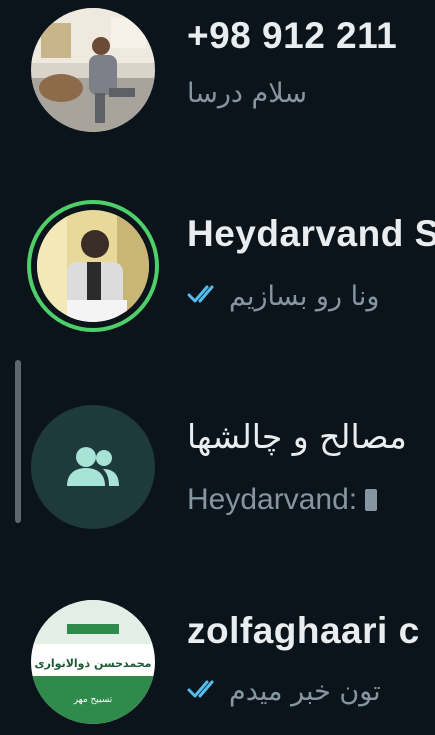 The width and height of the screenshot is (435, 735). What do you see at coordinates (305, 691) in the screenshot?
I see `preview-text: تون خبر میدم` at bounding box center [305, 691].